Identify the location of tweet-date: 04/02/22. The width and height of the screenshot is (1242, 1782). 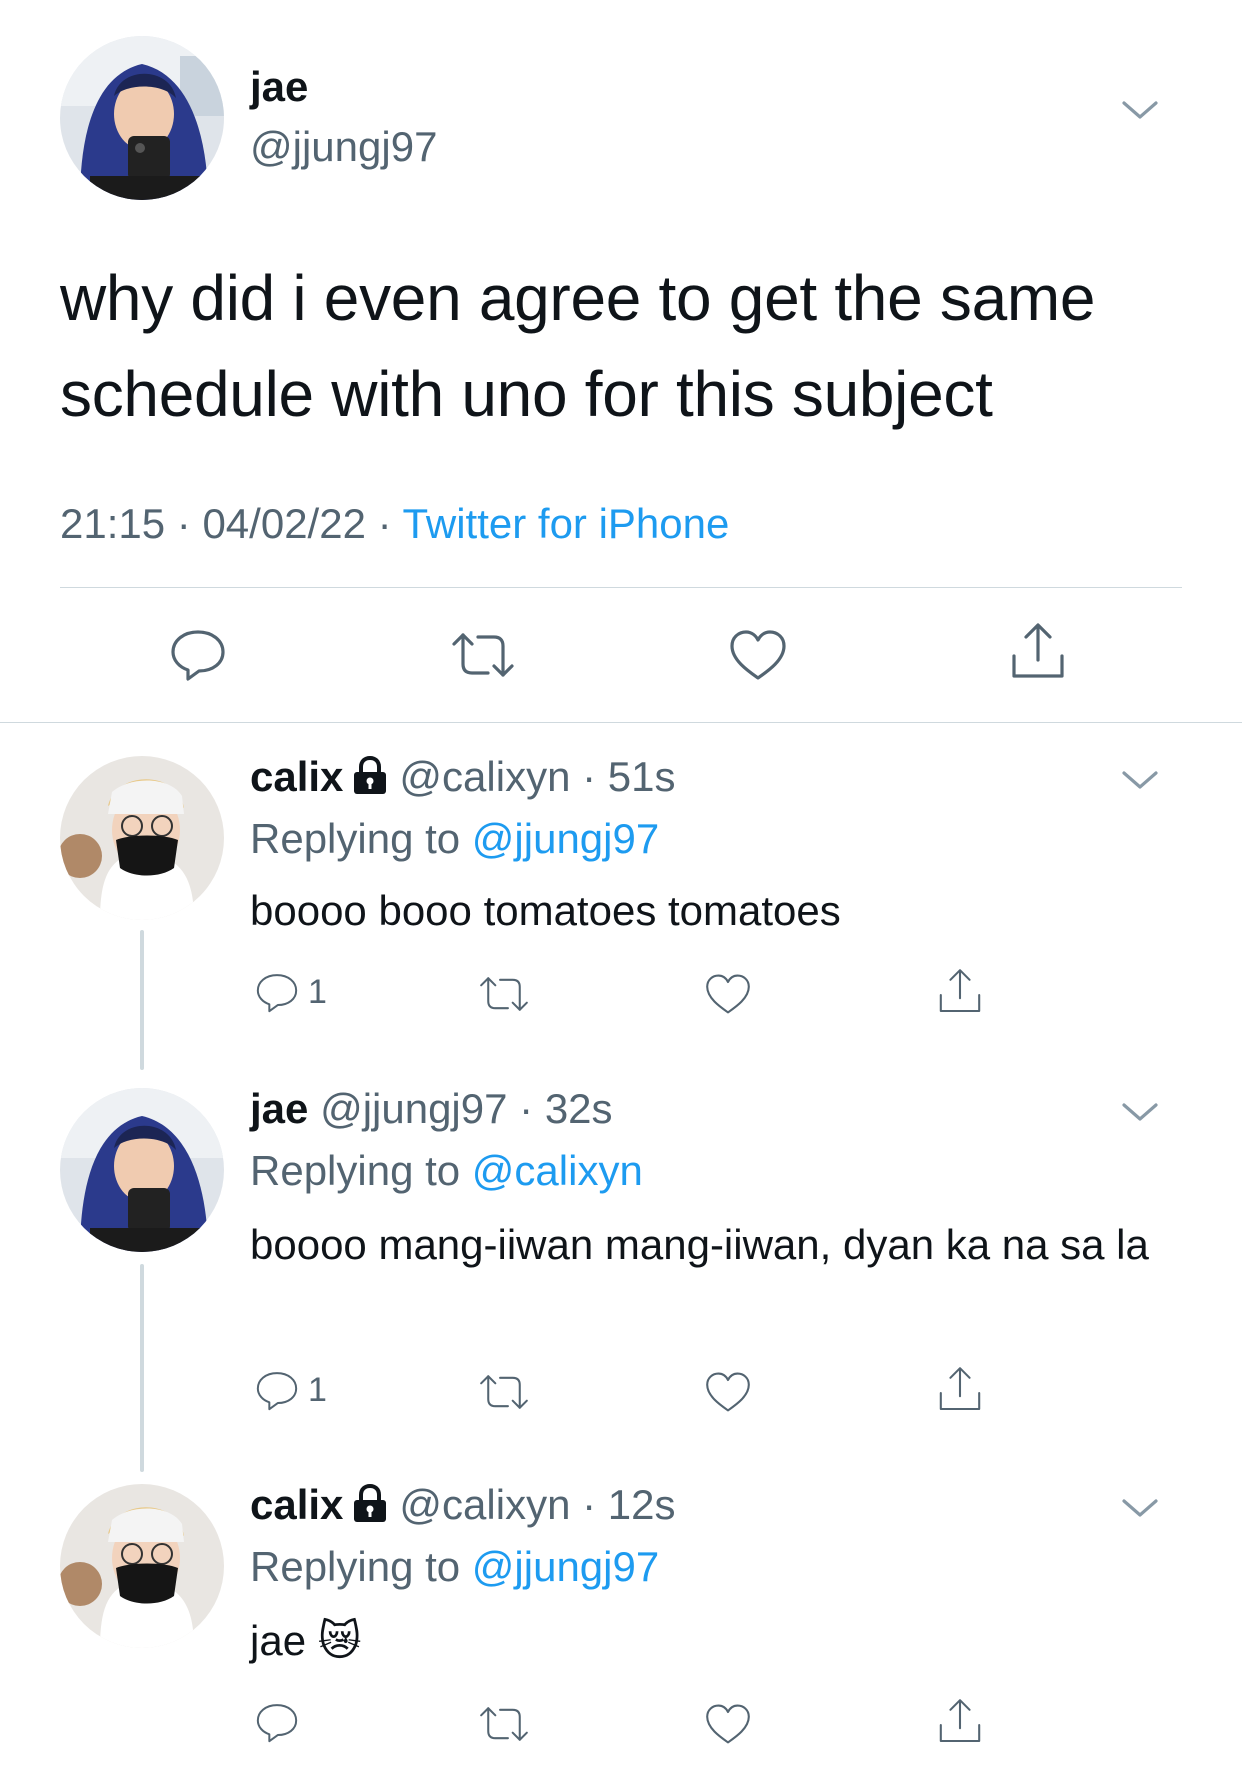
(284, 523).